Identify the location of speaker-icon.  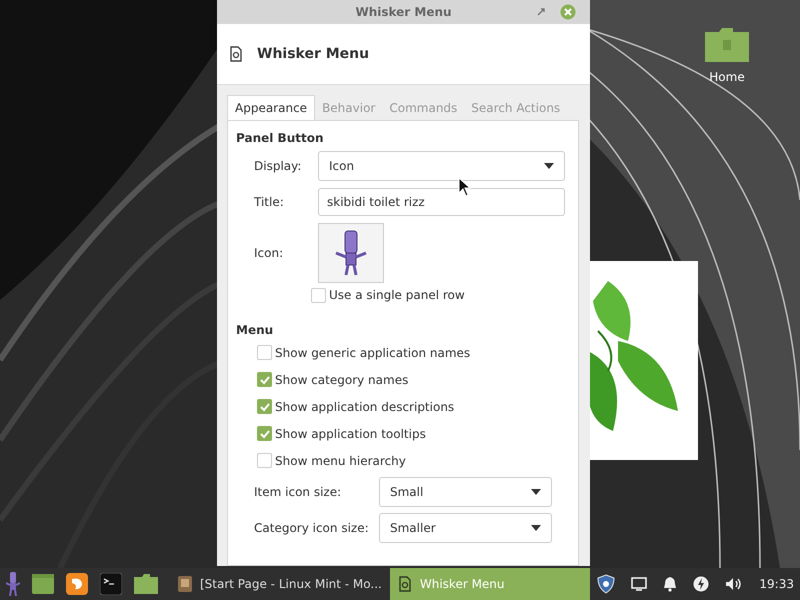
(734, 584).